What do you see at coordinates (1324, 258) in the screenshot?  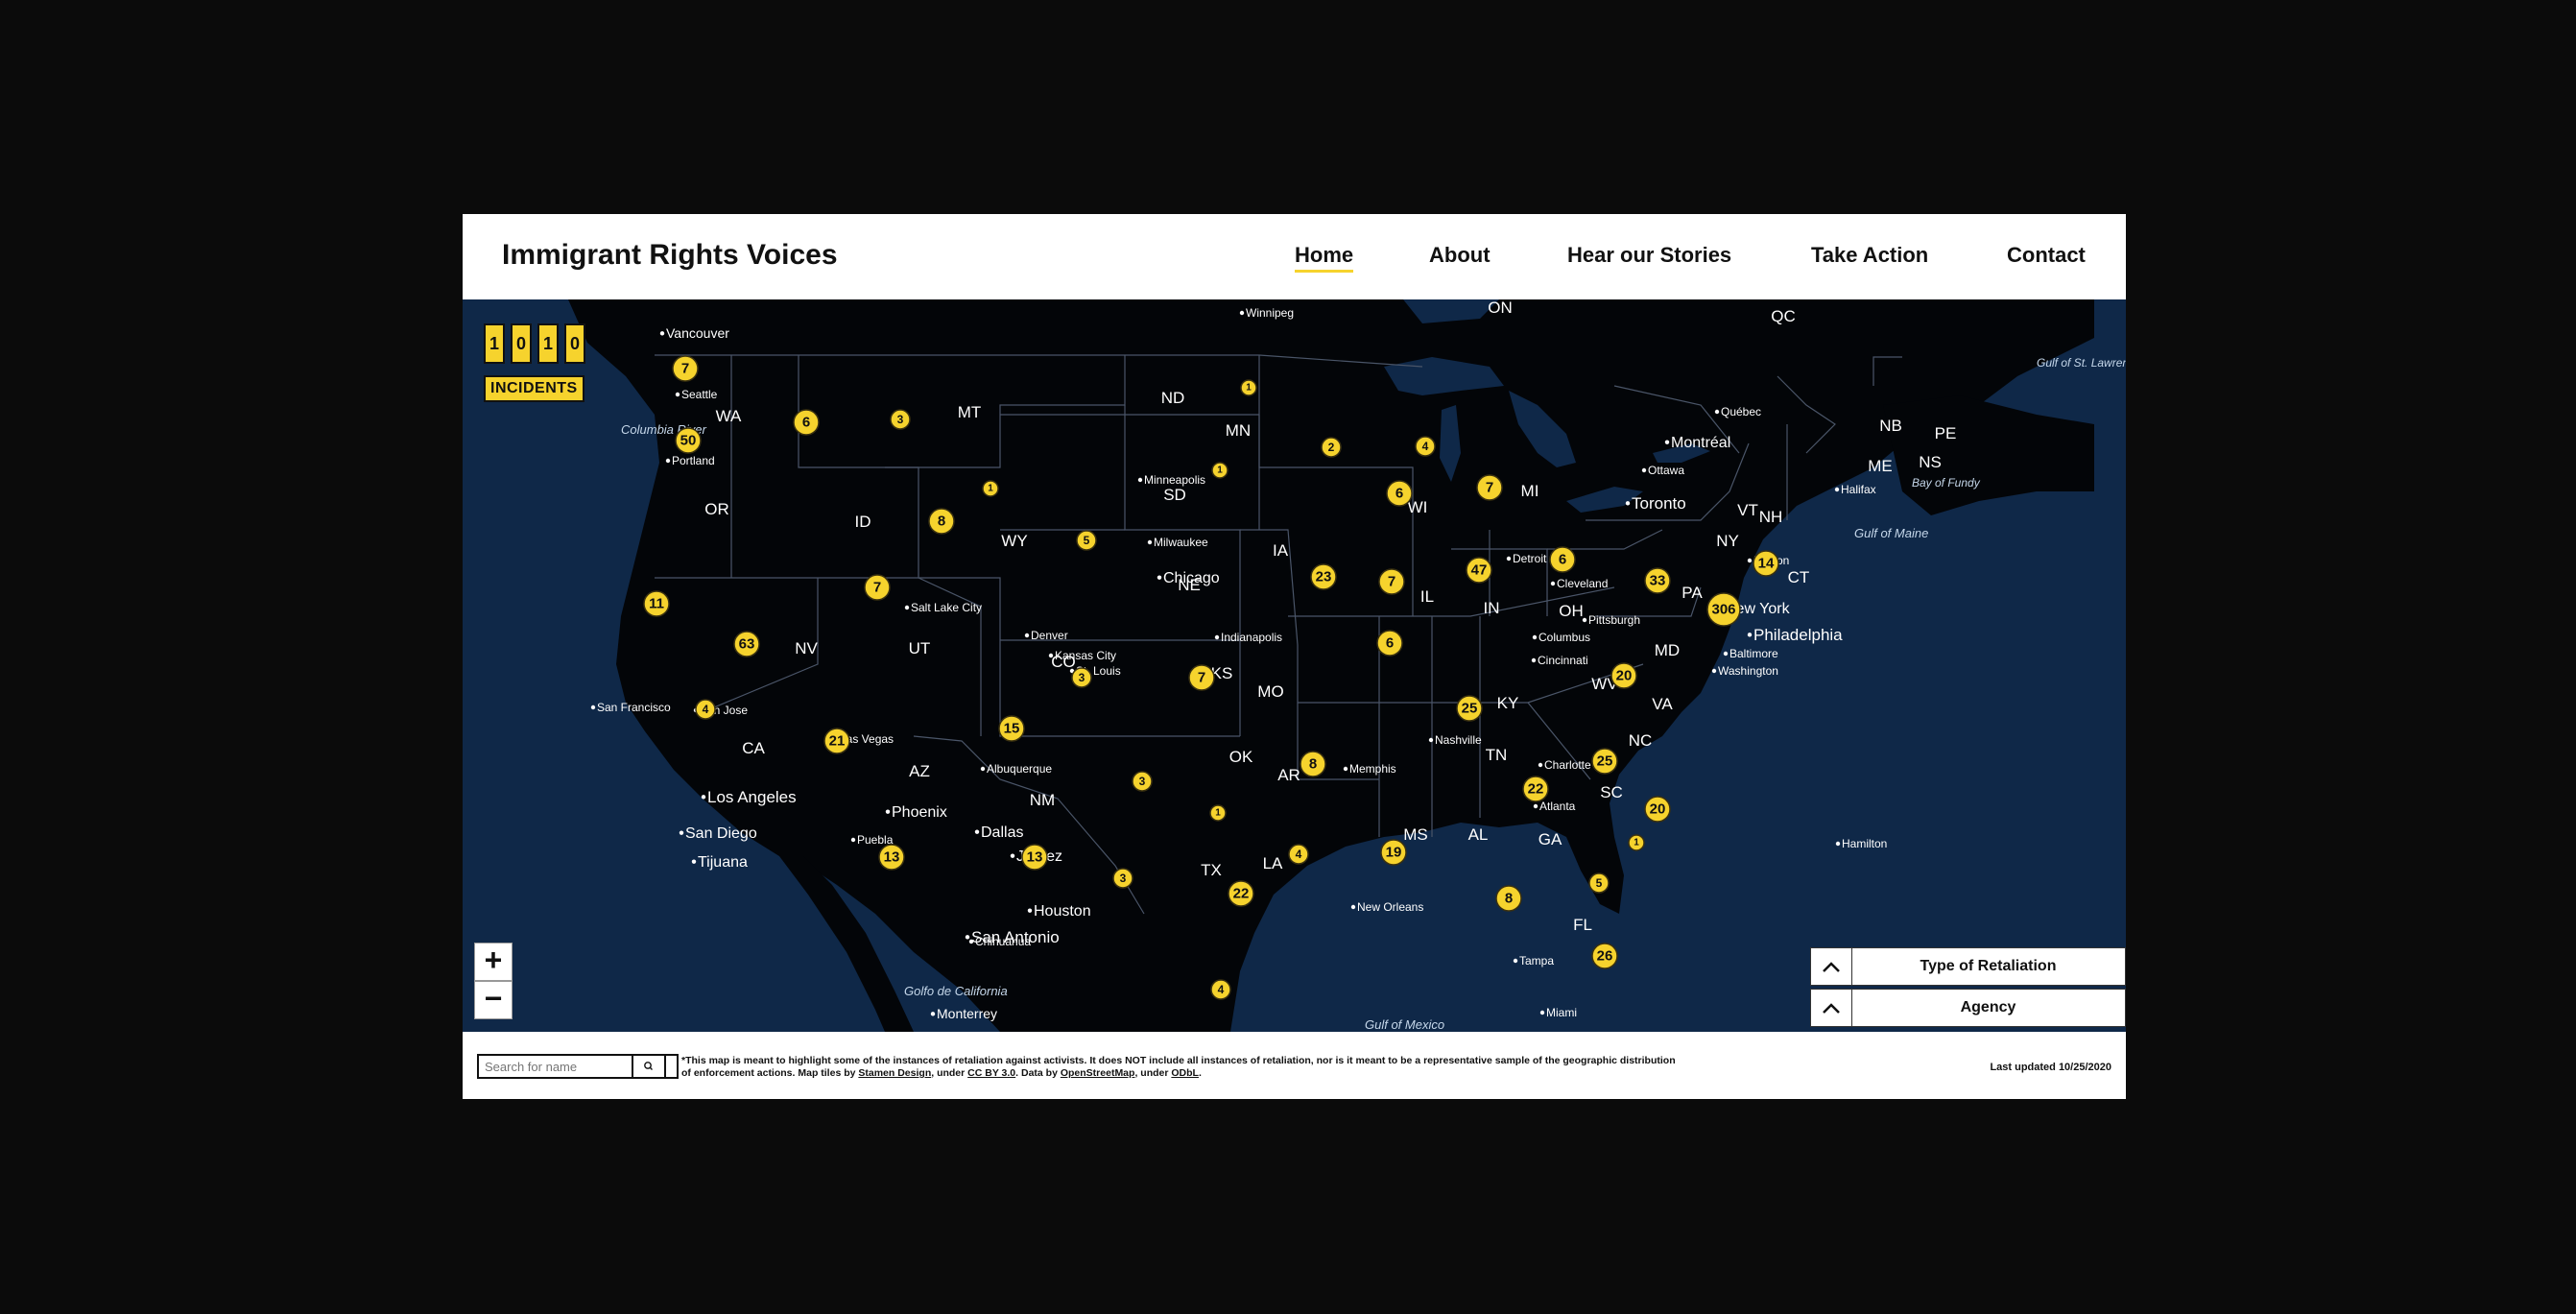 I see `nav-home: Home` at bounding box center [1324, 258].